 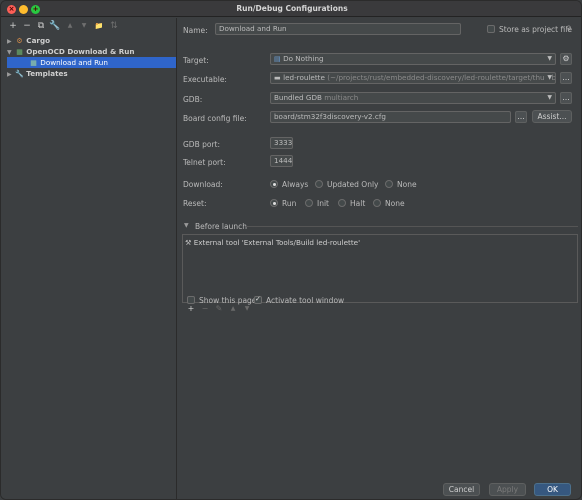 What do you see at coordinates (188, 242) in the screenshot?
I see `tools-icon: ⚒` at bounding box center [188, 242].